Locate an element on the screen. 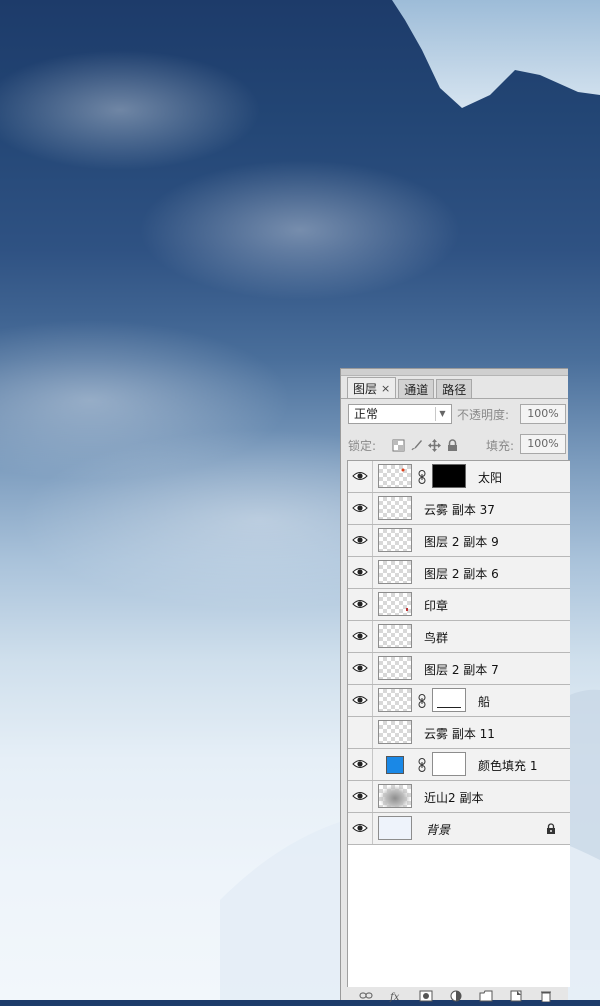 The image size is (600, 1006). layer-name: 鸟群 is located at coordinates (436, 638).